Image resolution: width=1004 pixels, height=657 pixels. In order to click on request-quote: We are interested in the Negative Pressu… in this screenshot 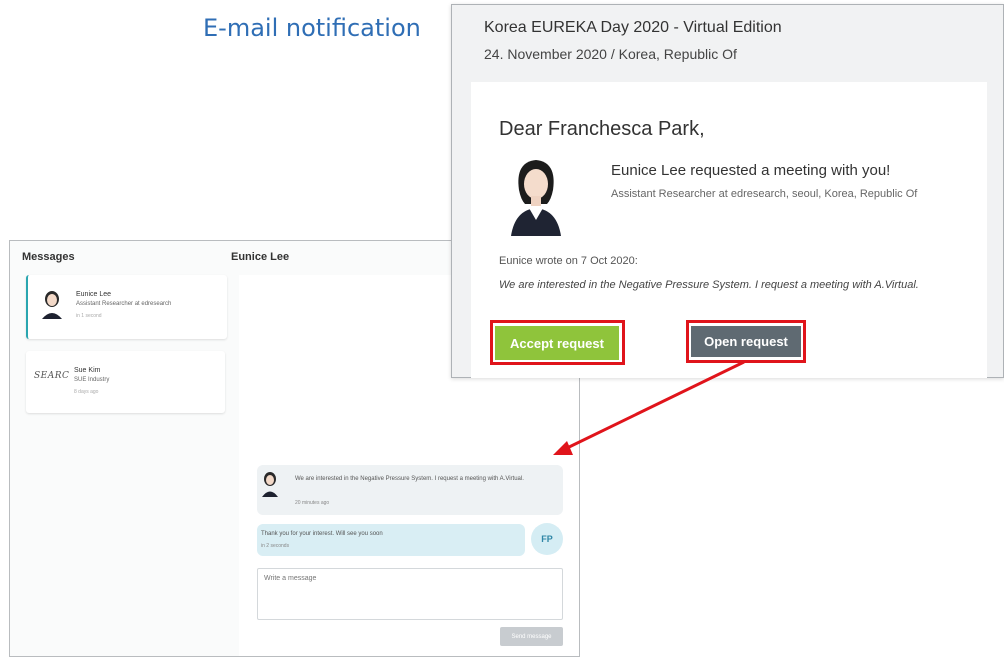, I will do `click(709, 285)`.